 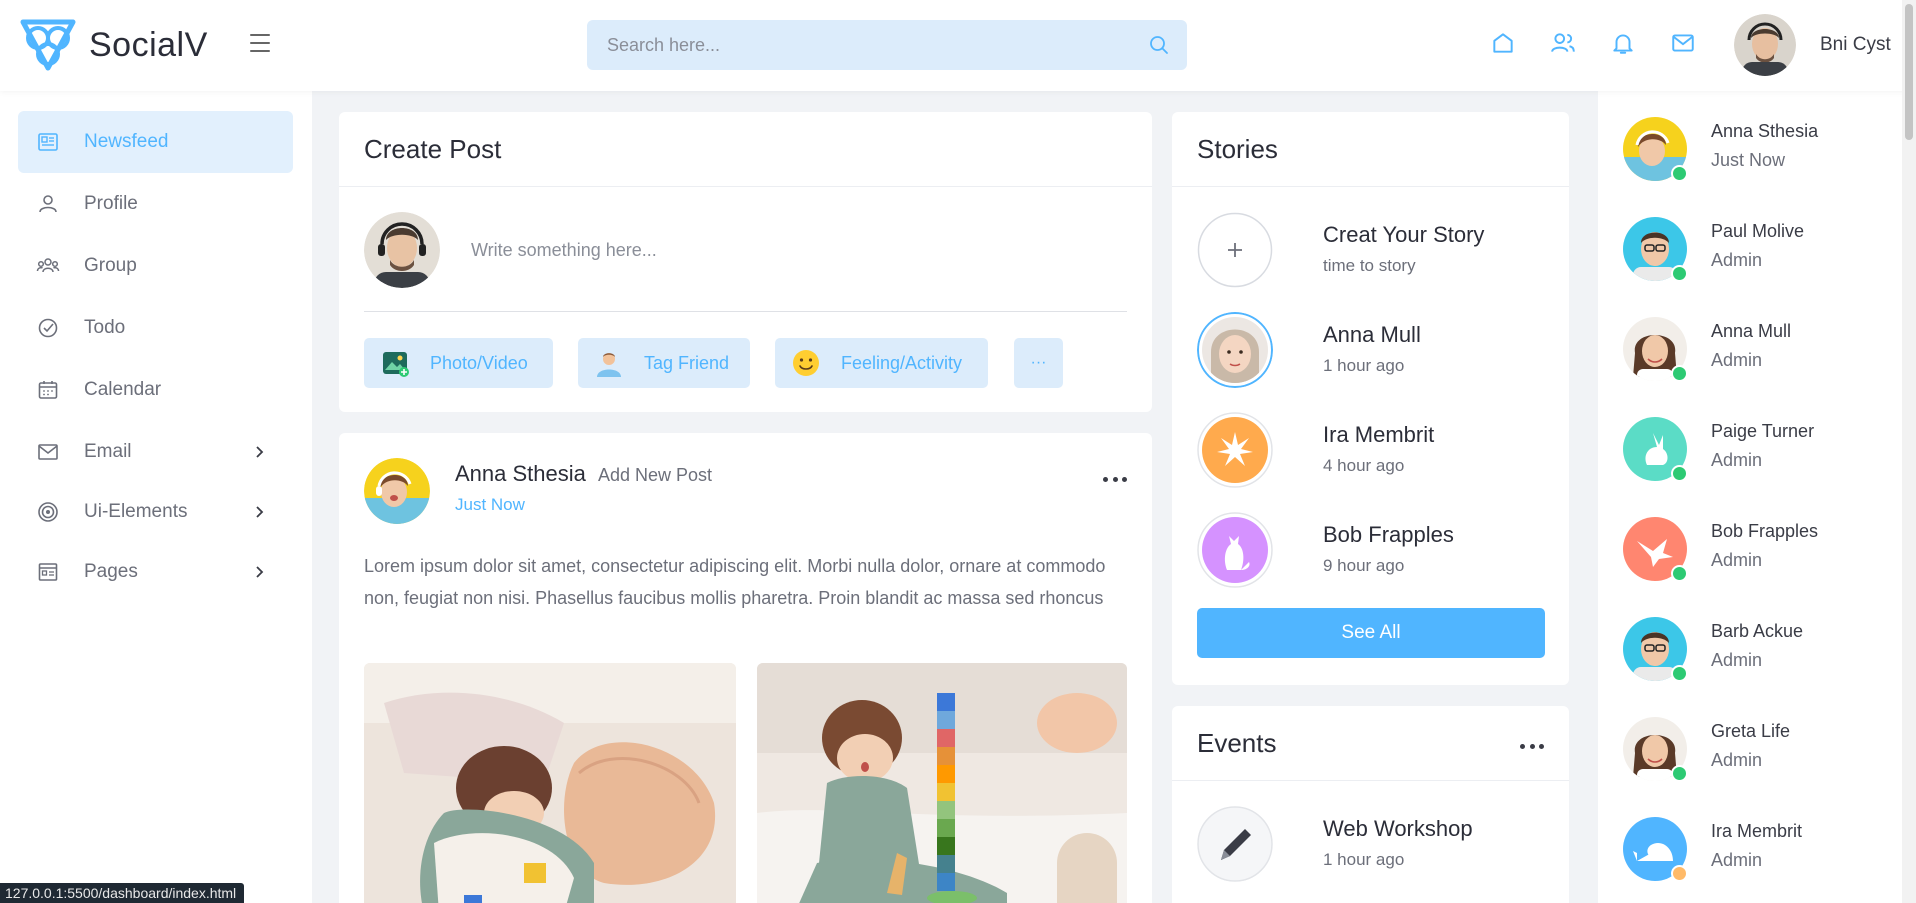 What do you see at coordinates (111, 203) in the screenshot?
I see `sidebar-item-label: Profile` at bounding box center [111, 203].